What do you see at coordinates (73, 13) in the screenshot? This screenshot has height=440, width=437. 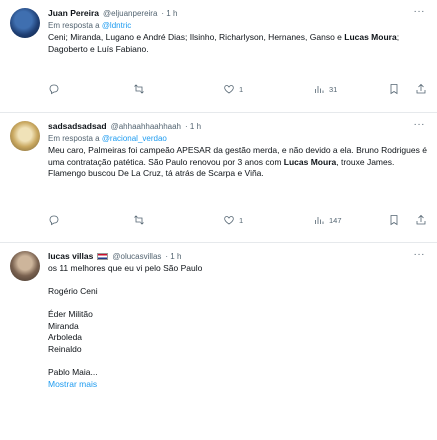 I see `display-name: Juan Pereira` at bounding box center [73, 13].